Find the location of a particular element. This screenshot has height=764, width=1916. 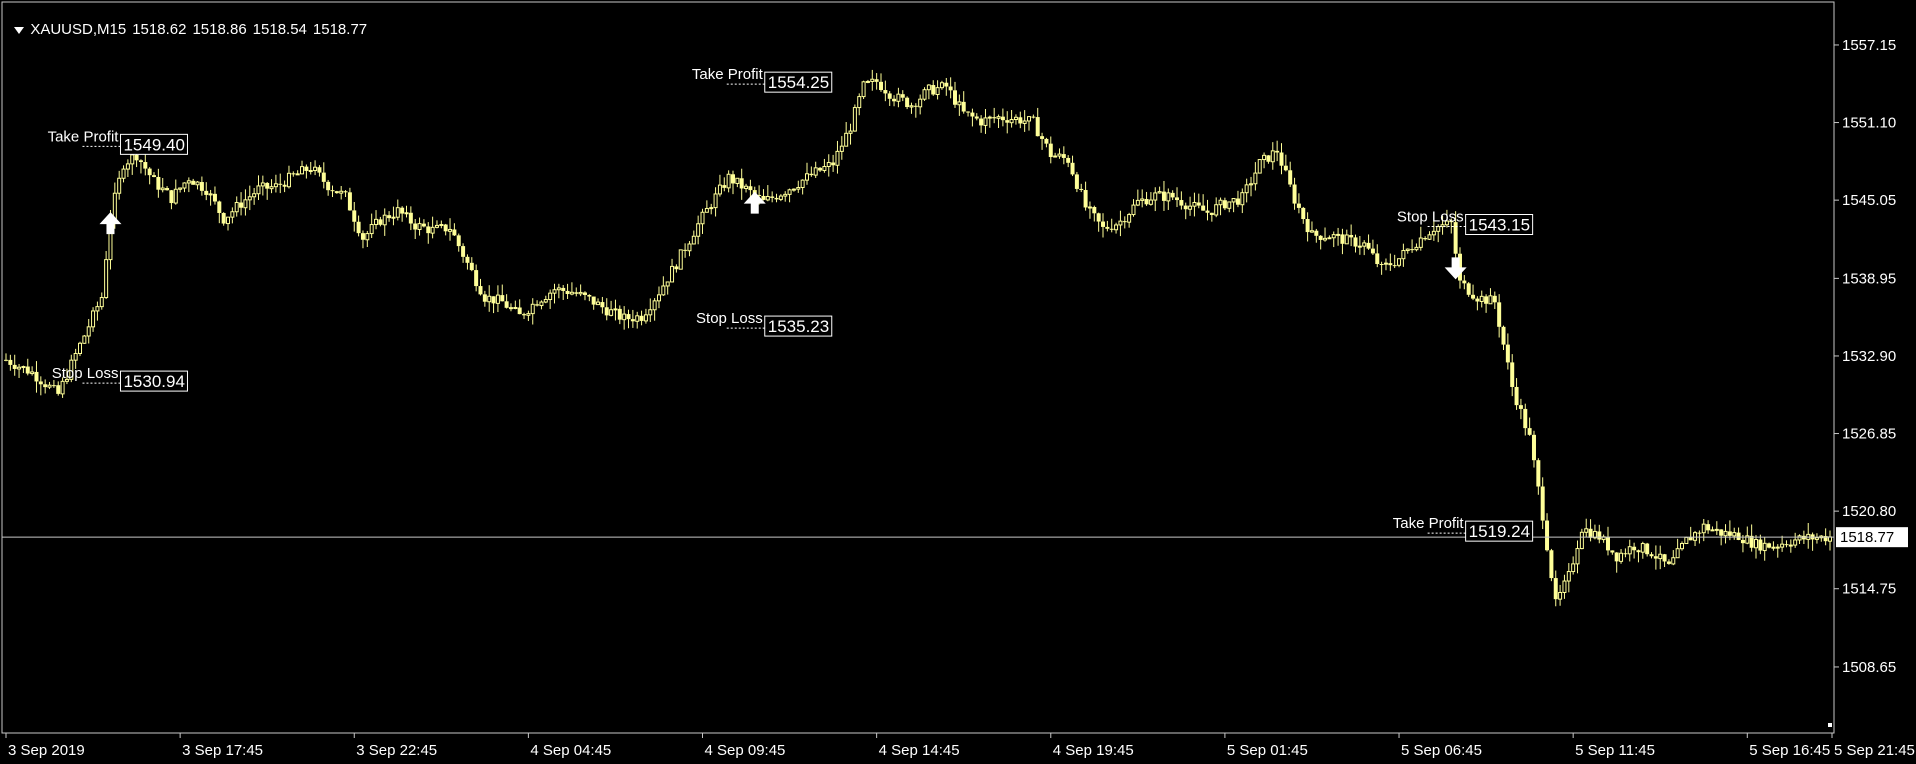

x-tick-label: 4 Sep 19:45 is located at coordinates (1093, 750).